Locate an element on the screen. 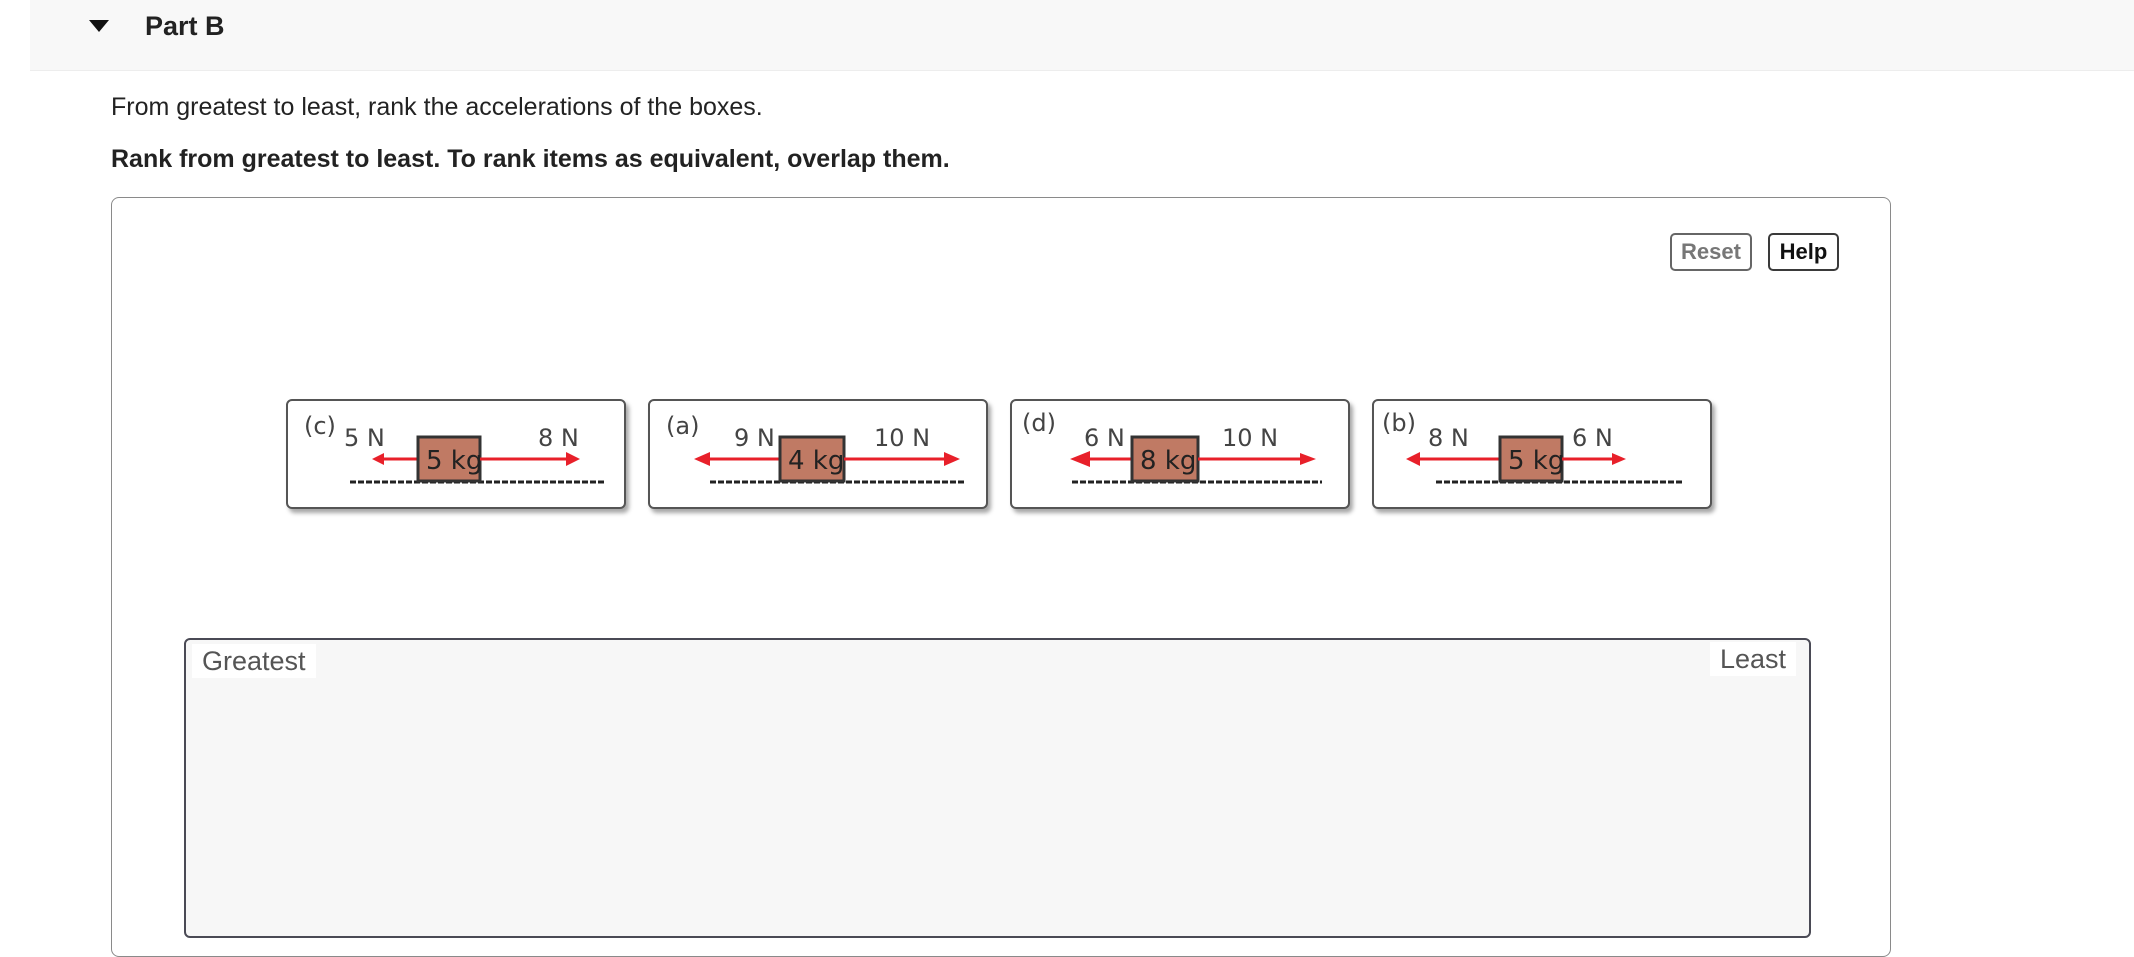 The height and width of the screenshot is (957, 2134). tile-b-right-force: 6 N is located at coordinates (1592, 438).